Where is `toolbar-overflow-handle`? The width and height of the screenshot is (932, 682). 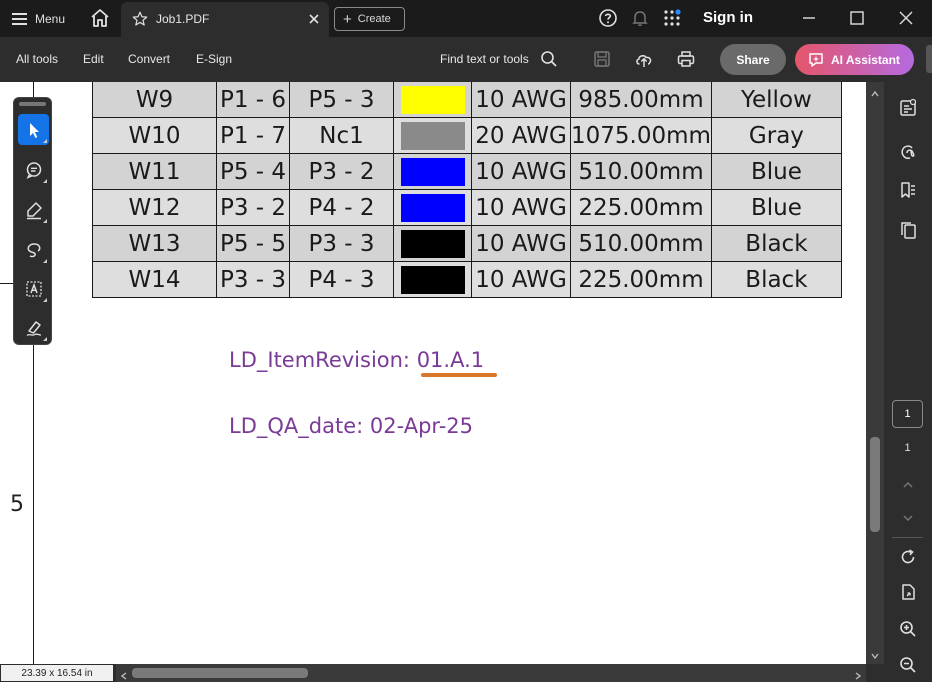 toolbar-overflow-handle is located at coordinates (929, 59).